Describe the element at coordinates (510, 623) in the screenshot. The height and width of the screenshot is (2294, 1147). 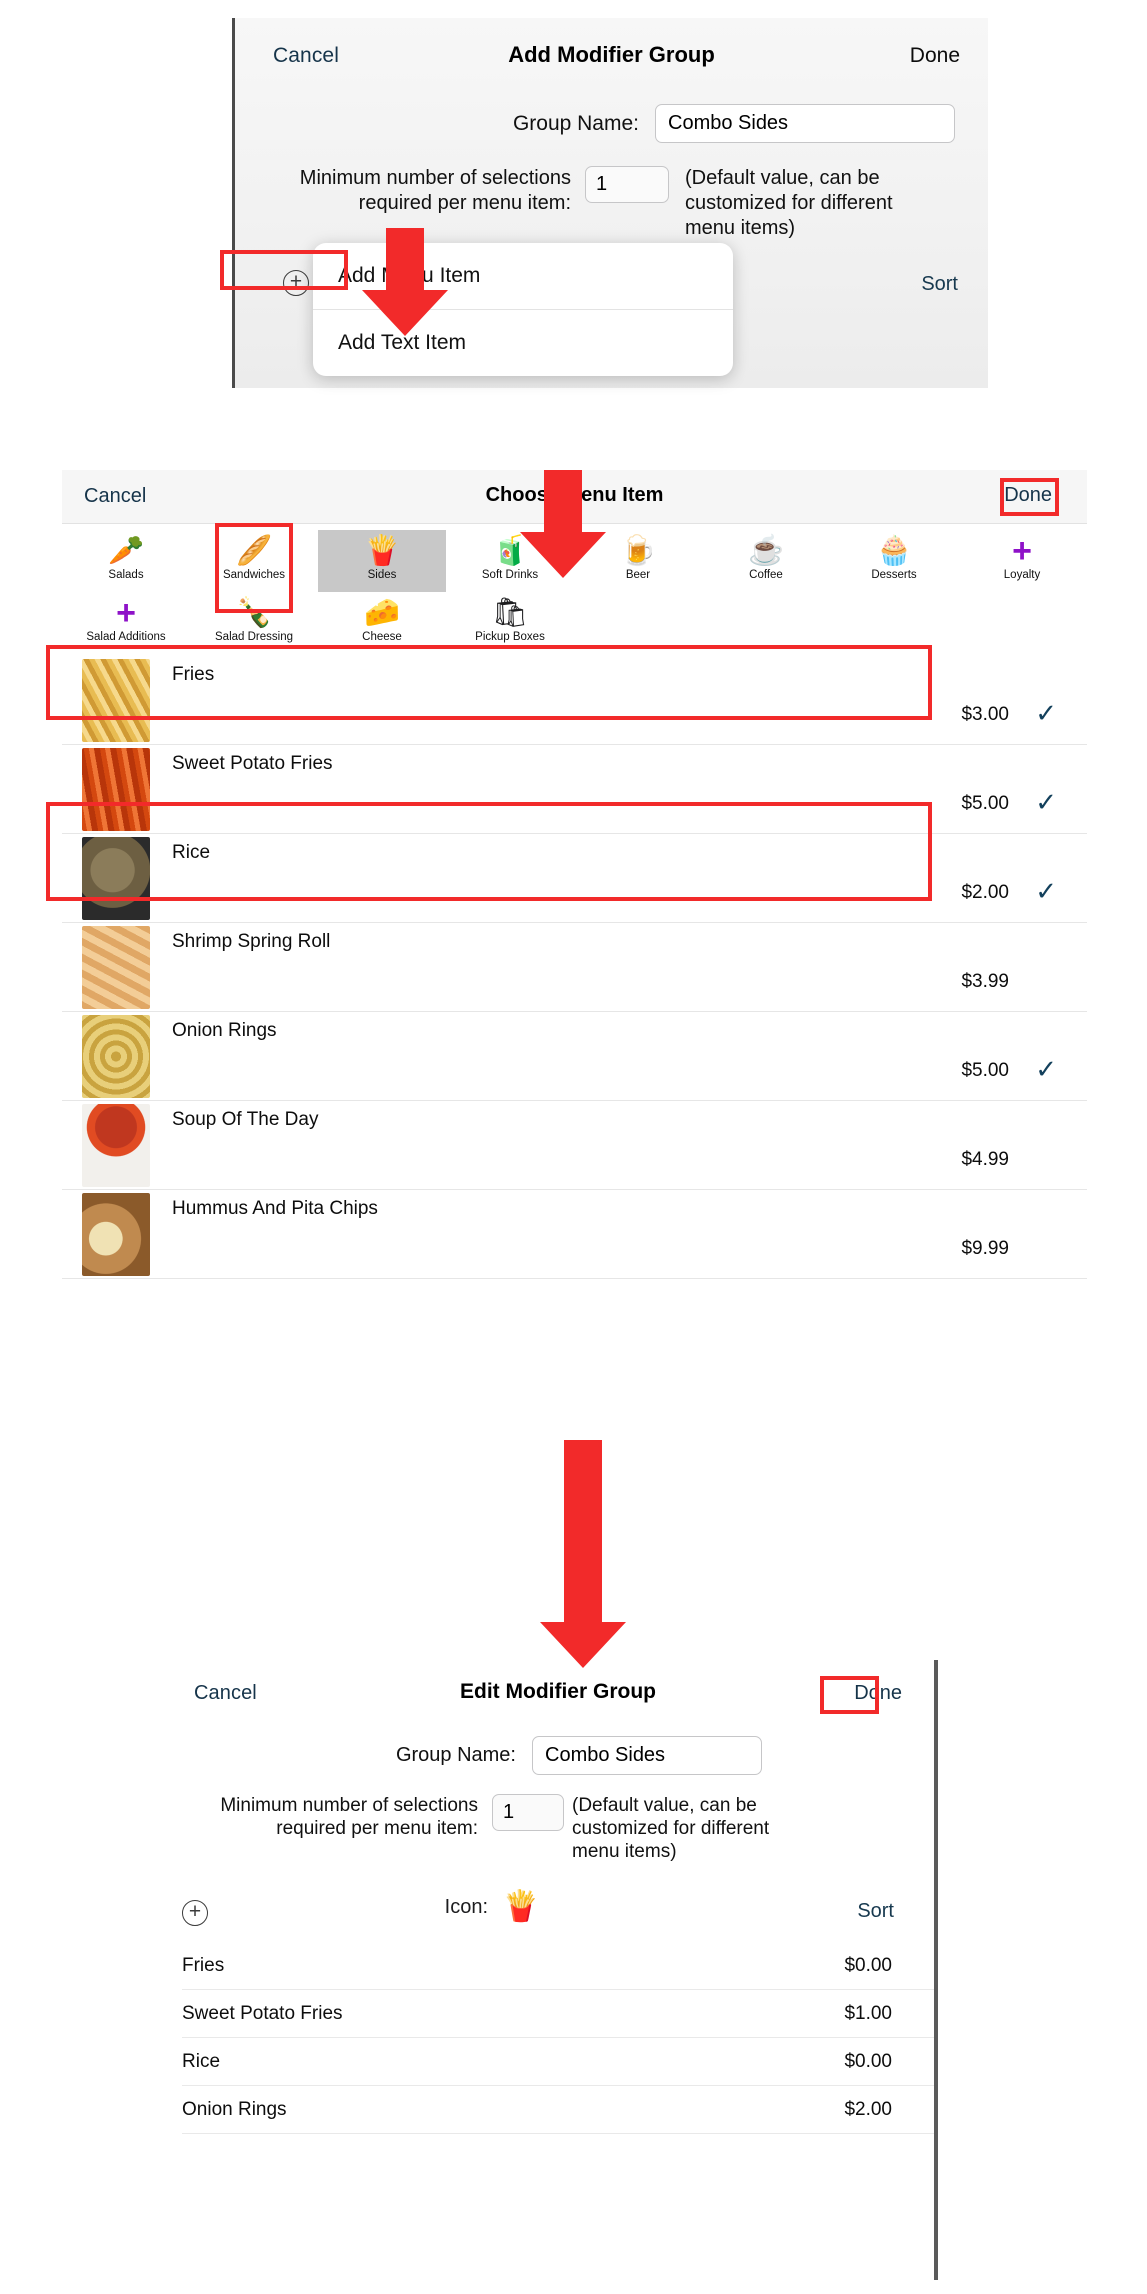
I see `category-tab-pickup-boxes: 🛍 Pickup Boxes` at that location.